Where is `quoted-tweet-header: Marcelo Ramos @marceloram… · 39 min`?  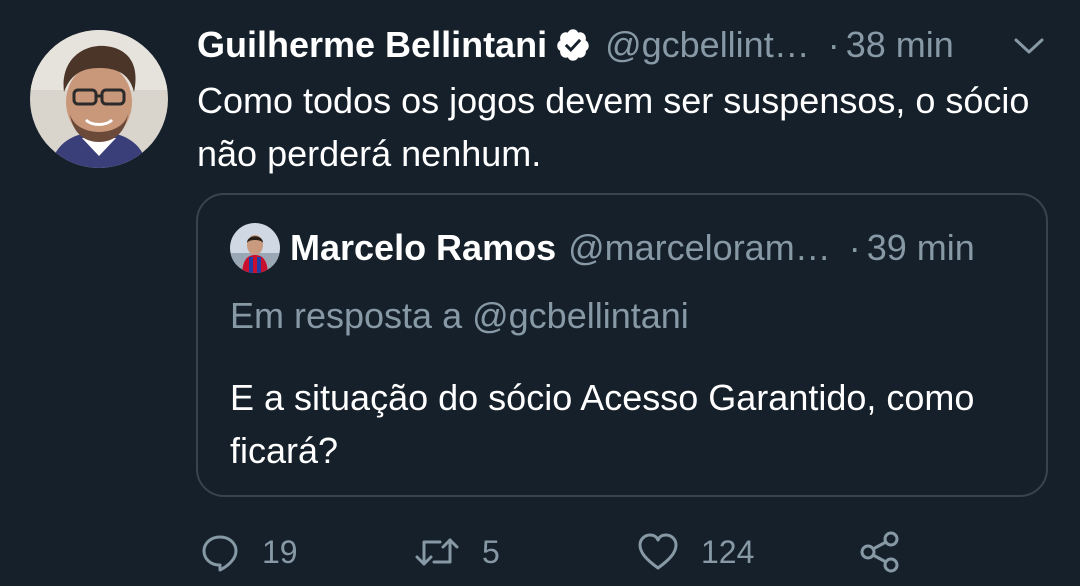
quoted-tweet-header: Marcelo Ramos @marceloram… · 39 min is located at coordinates (632, 248).